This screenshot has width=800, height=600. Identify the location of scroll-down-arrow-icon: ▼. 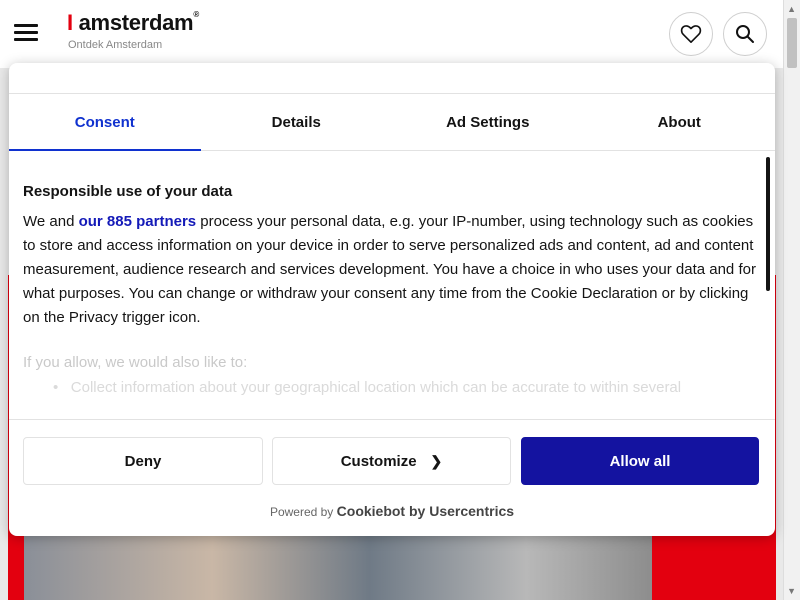
(791, 591).